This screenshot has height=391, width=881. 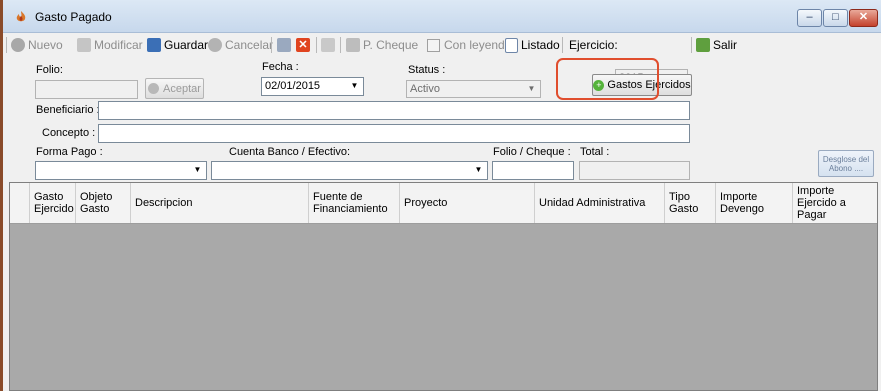 I want to click on delete-button: ✕, so click(x=304, y=45).